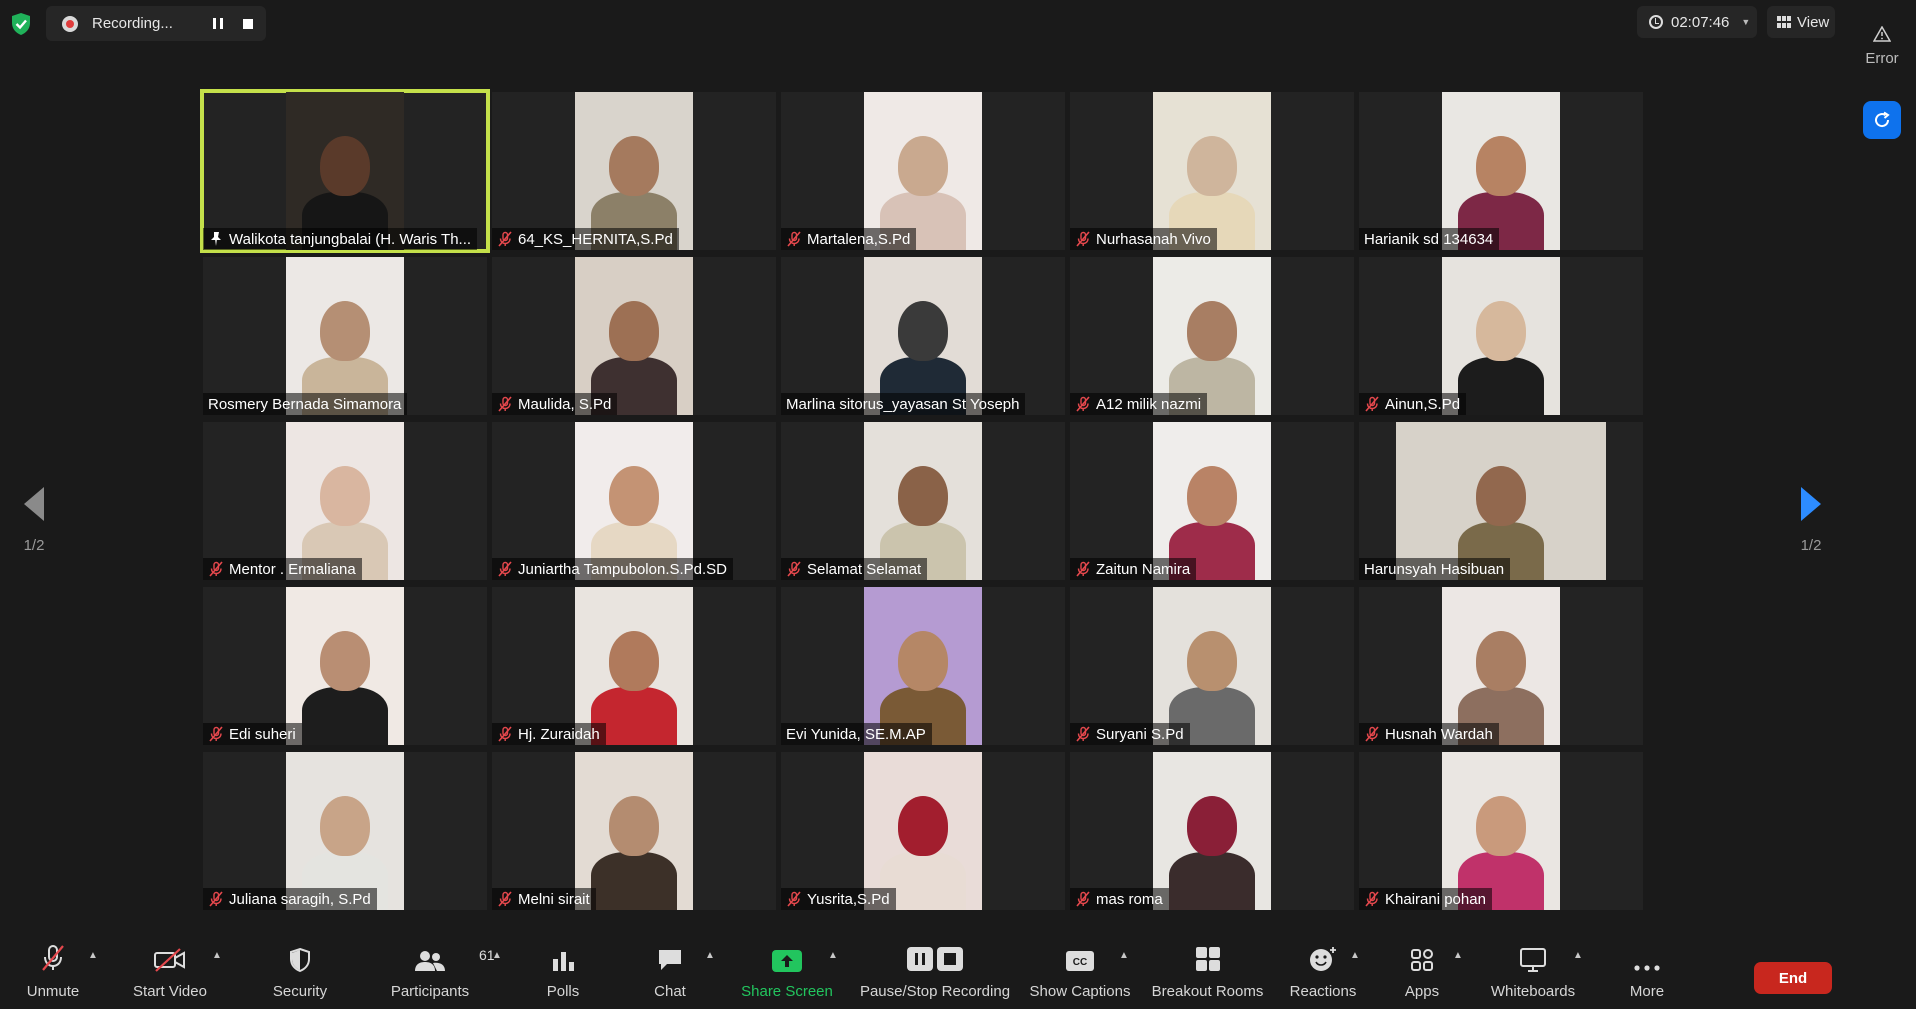 The height and width of the screenshot is (1009, 1916). I want to click on security-label: Security, so click(300, 991).